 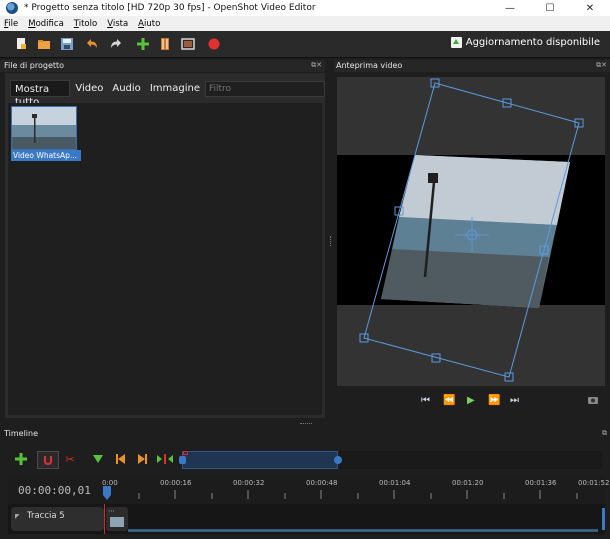 I want to click on track-name: Traccia 5, so click(x=46, y=516).